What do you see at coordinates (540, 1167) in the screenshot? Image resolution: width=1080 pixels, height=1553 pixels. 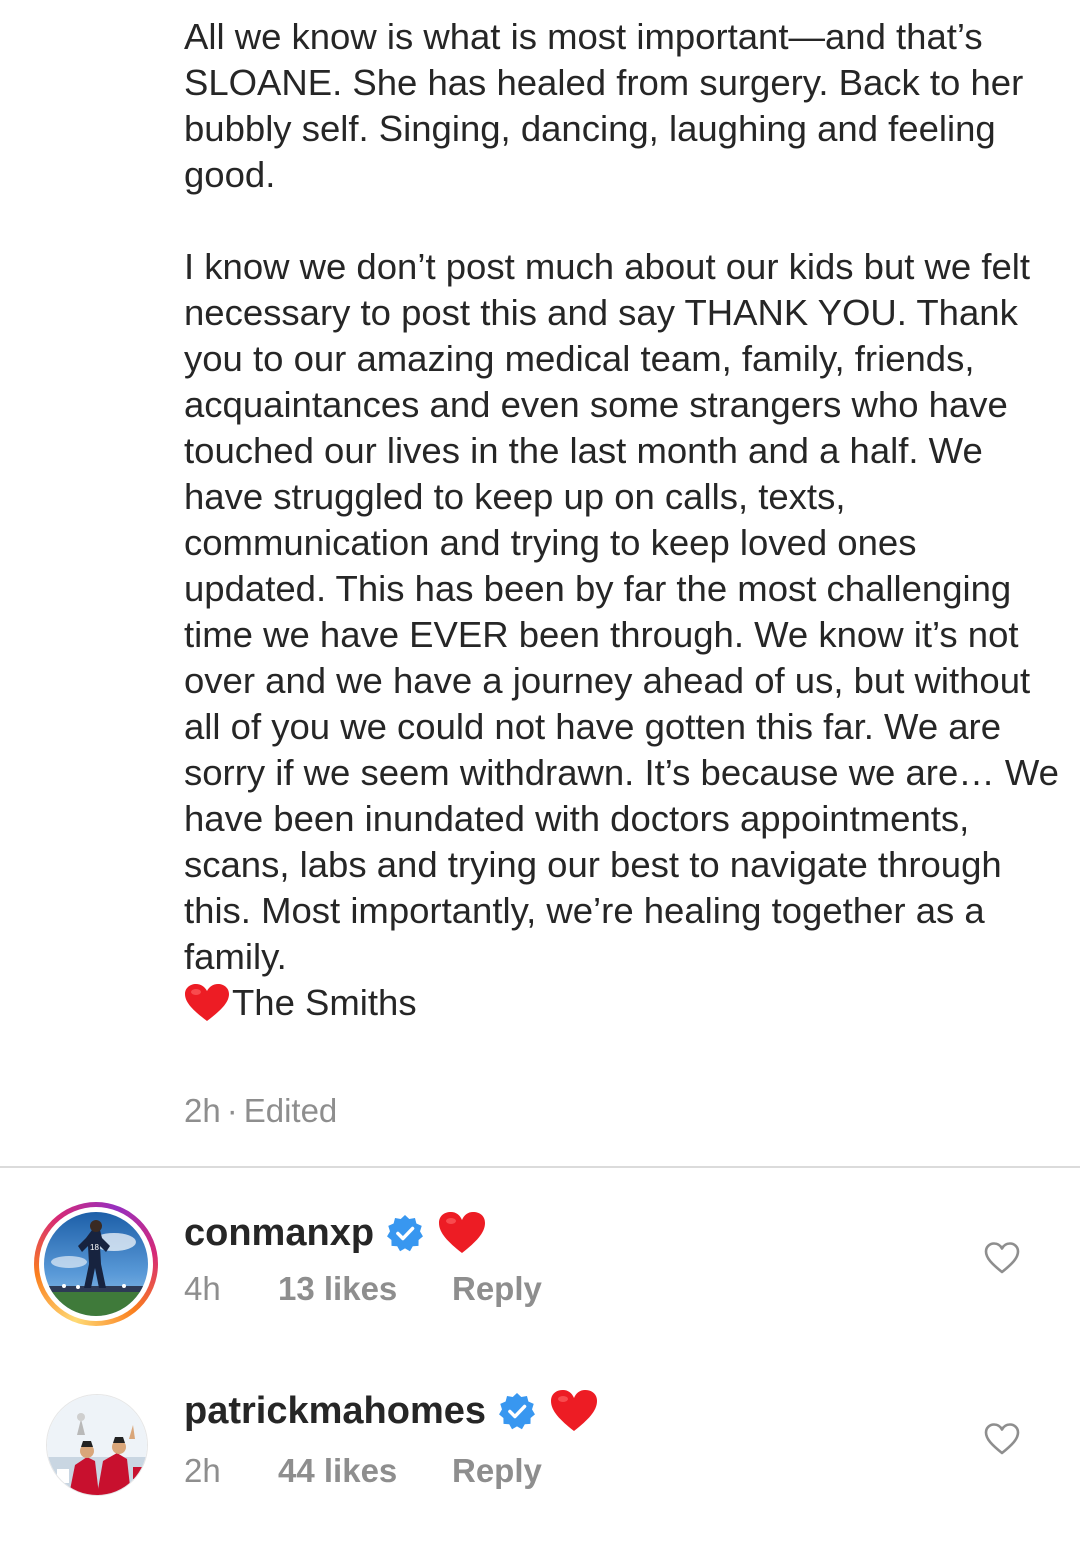 I see `divider` at bounding box center [540, 1167].